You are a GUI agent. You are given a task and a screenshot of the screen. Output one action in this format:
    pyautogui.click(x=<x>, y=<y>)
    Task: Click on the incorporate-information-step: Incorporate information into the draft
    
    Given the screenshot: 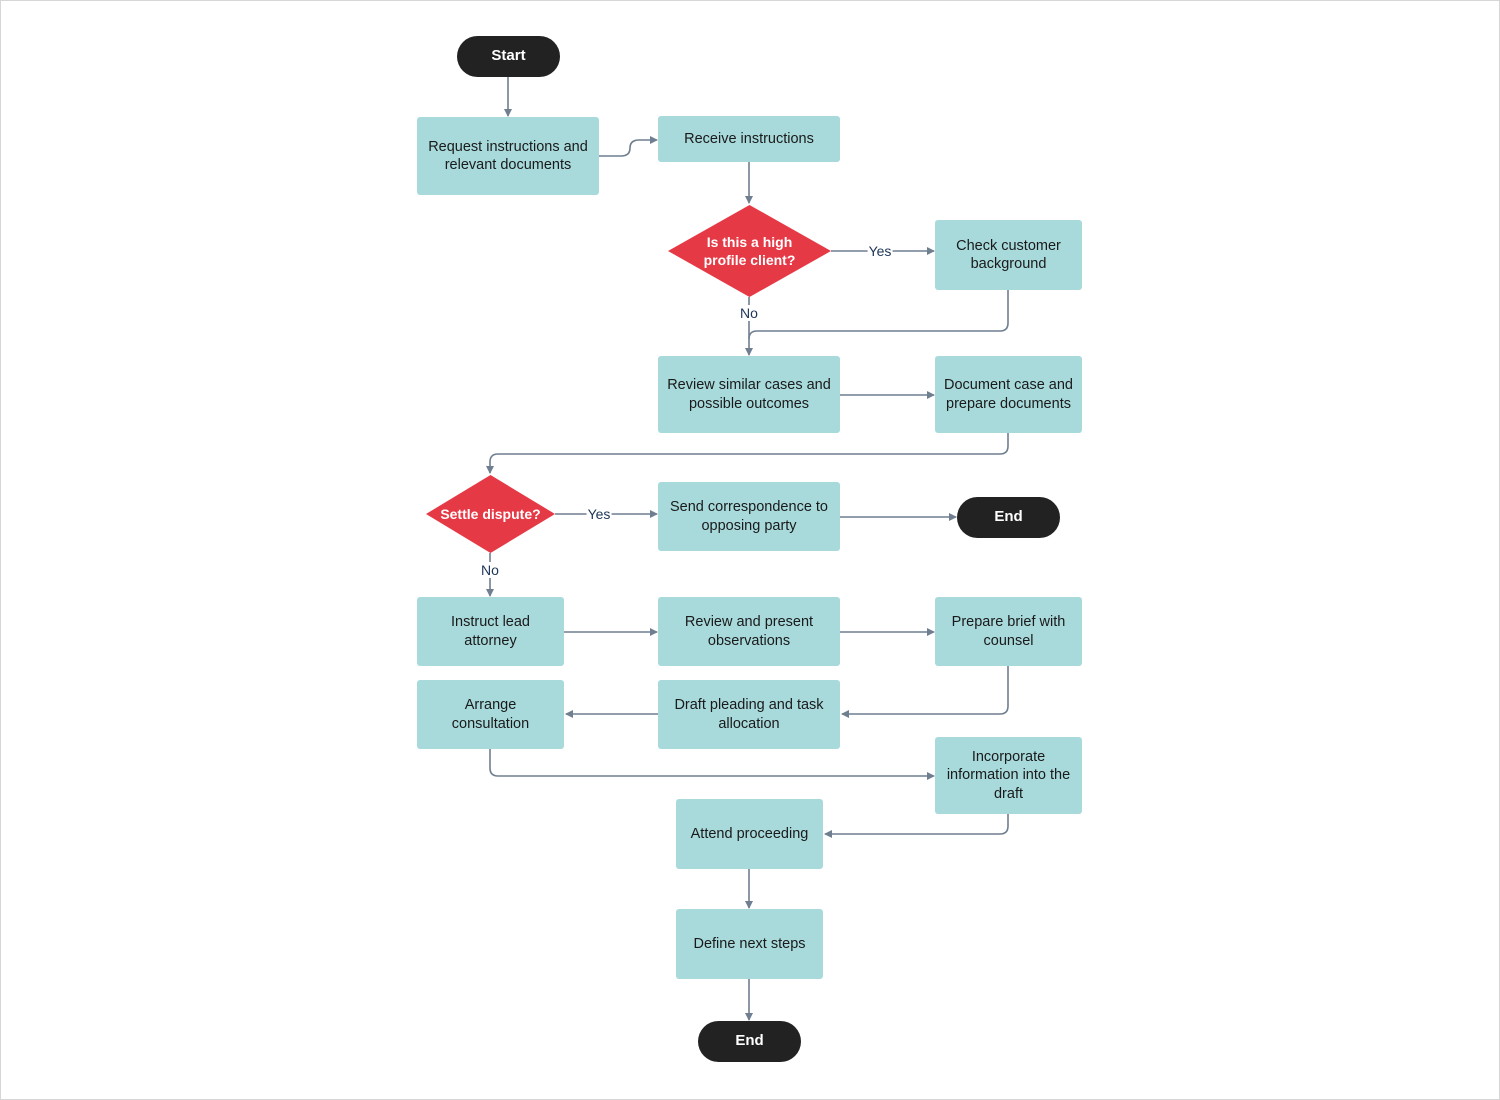 What is the action you would take?
    pyautogui.click(x=1008, y=775)
    